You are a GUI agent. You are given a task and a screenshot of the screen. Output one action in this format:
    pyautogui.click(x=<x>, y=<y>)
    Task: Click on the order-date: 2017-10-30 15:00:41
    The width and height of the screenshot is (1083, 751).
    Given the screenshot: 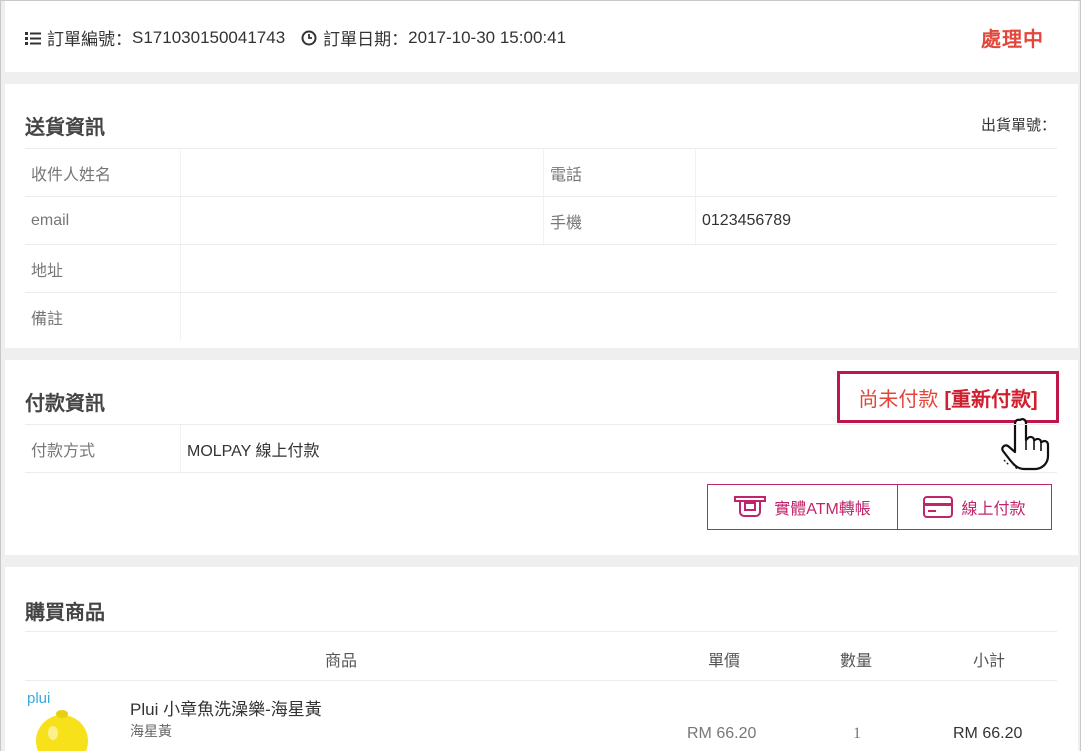 What is the action you would take?
    pyautogui.click(x=487, y=37)
    